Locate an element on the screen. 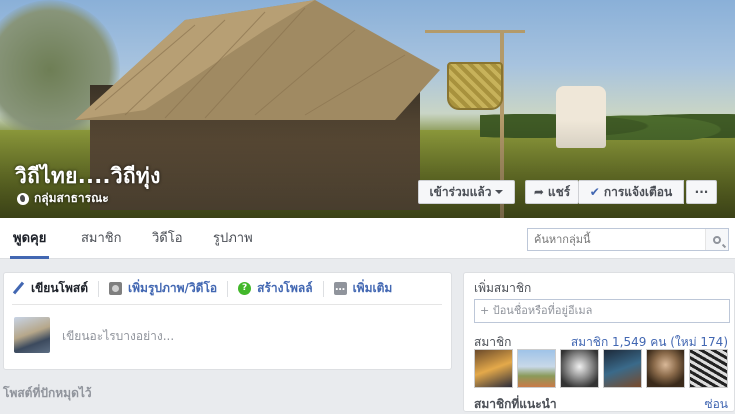 This screenshot has width=735, height=414. notifications-button: ✔ การแจ้งเตือน is located at coordinates (631, 192).